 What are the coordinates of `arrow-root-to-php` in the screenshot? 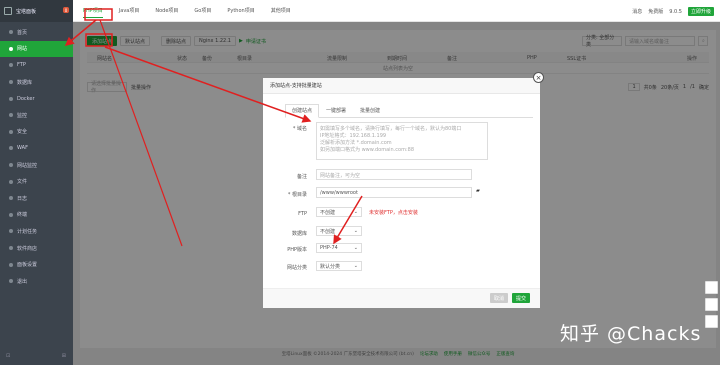 It's located at (348, 220).